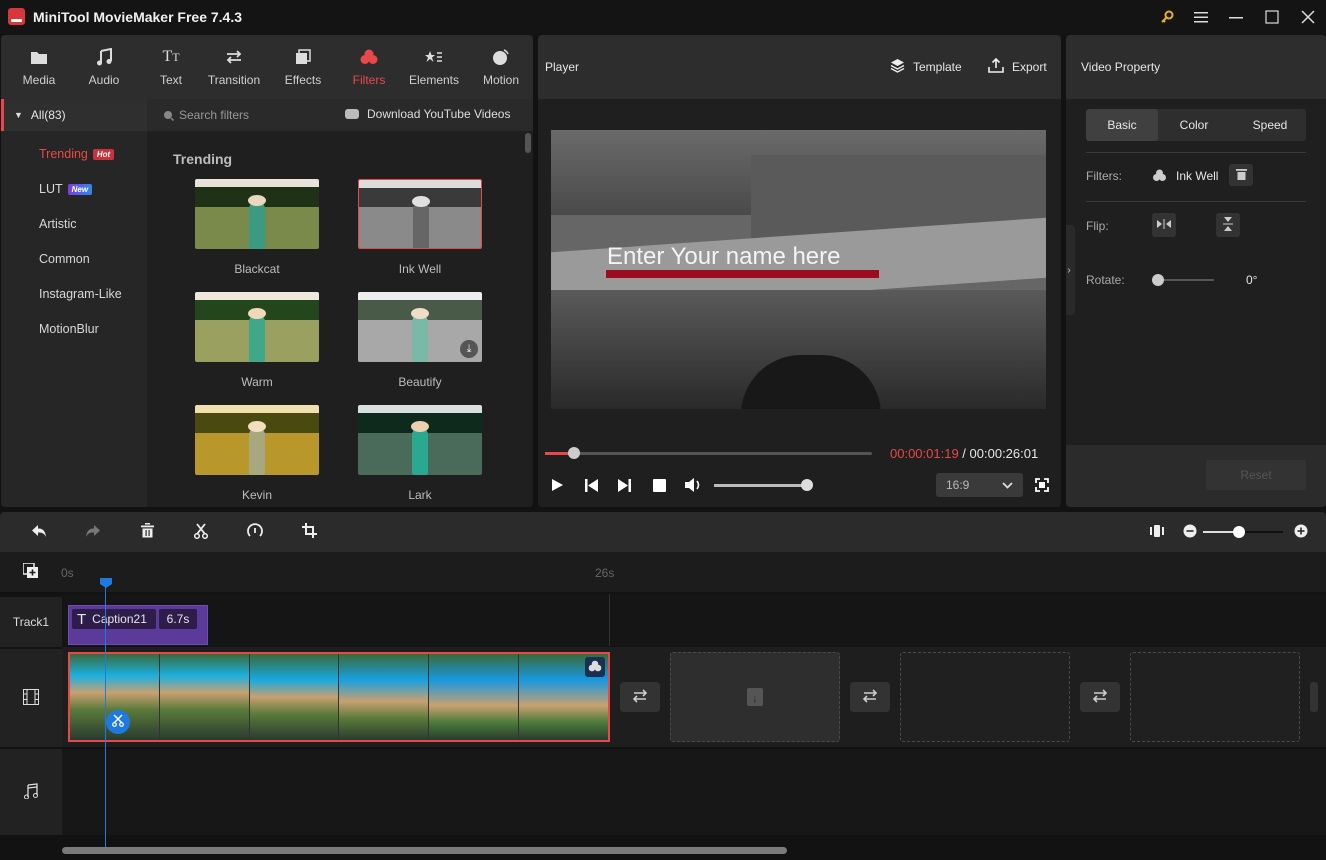  I want to click on text-t-icon: T, so click(82, 619).